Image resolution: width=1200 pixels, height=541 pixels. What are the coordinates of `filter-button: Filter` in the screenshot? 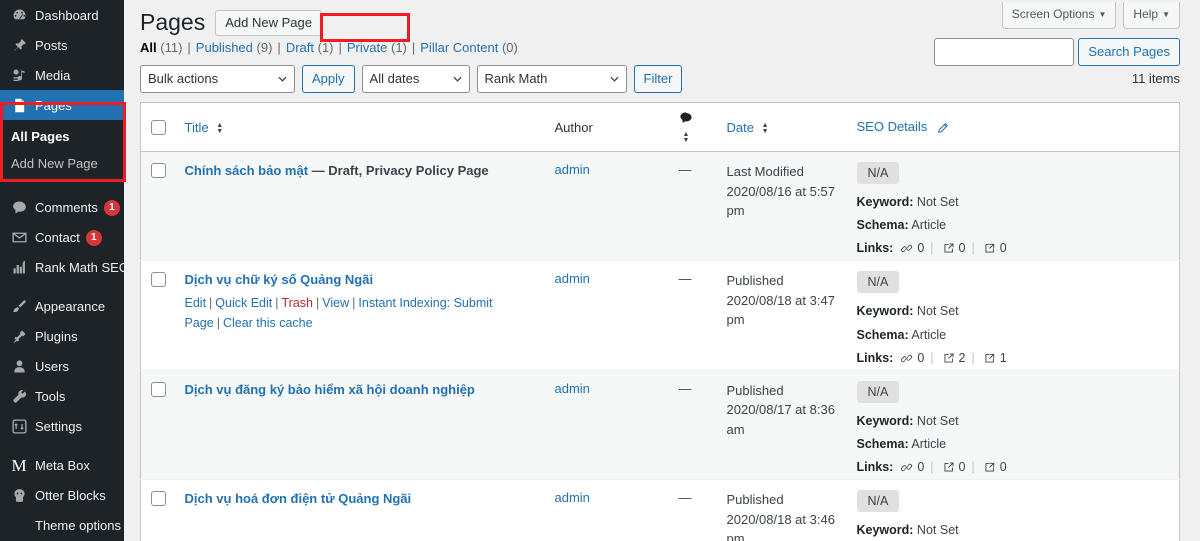 It's located at (658, 79).